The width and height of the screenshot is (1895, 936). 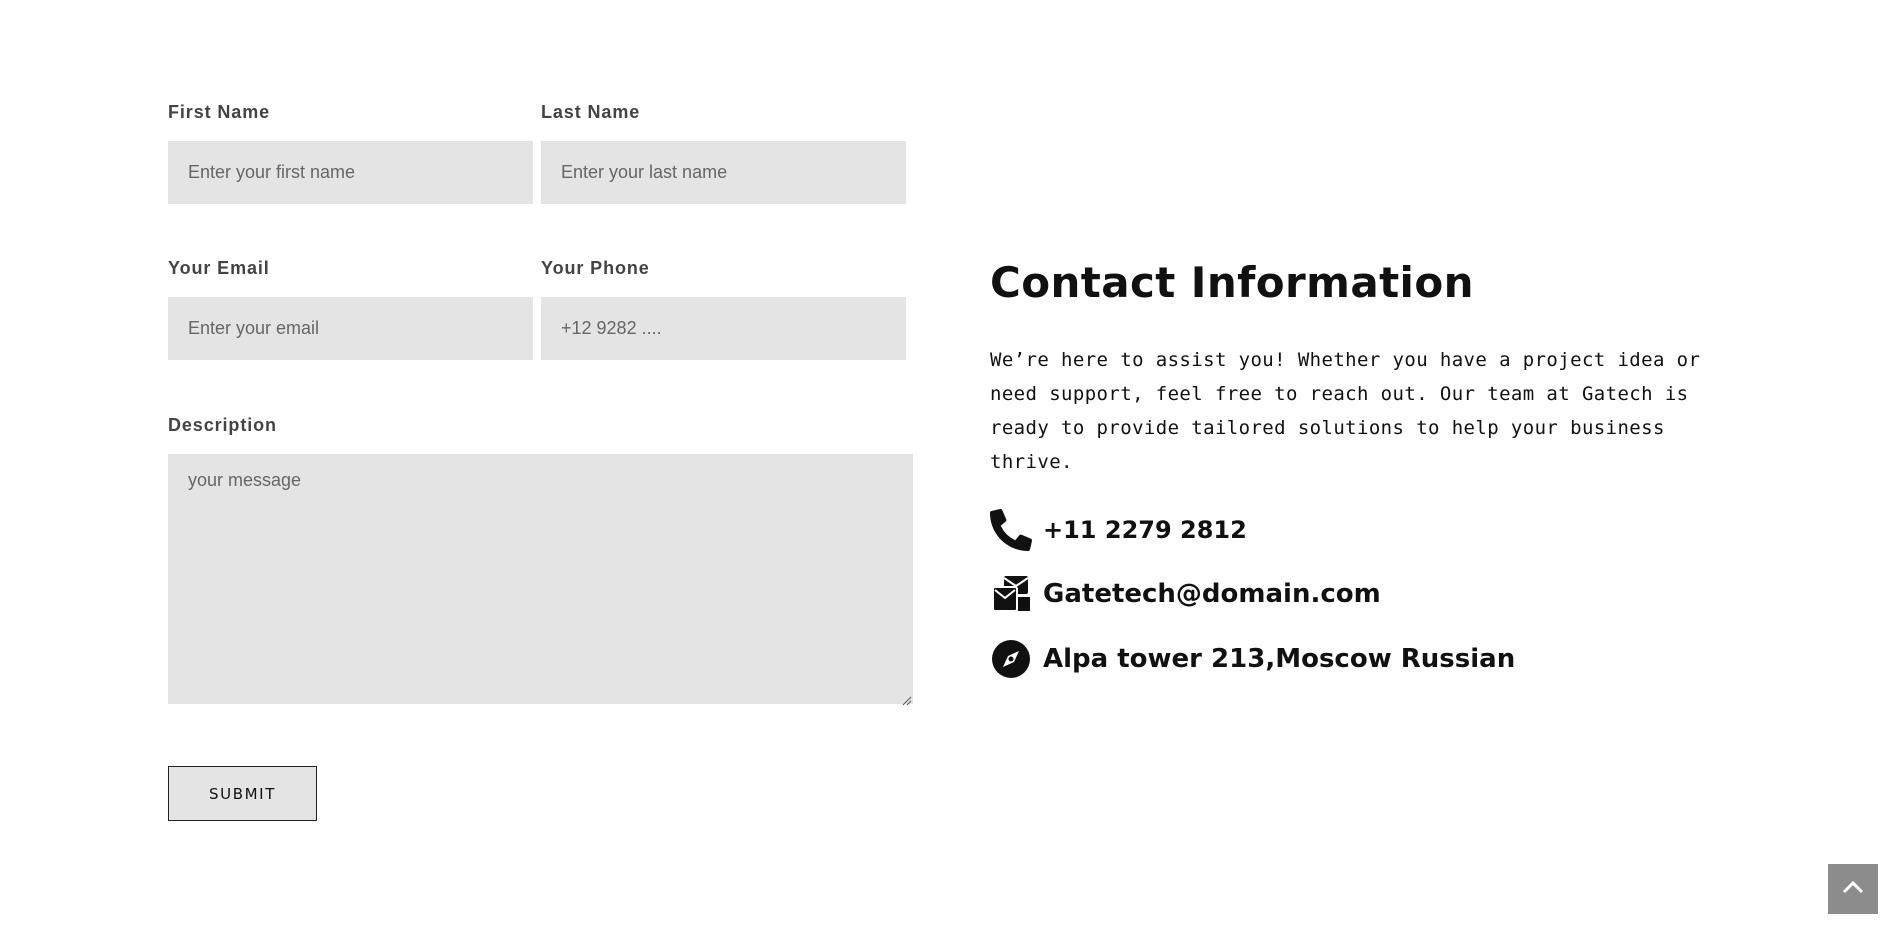 I want to click on last-name-input, so click(x=723, y=172).